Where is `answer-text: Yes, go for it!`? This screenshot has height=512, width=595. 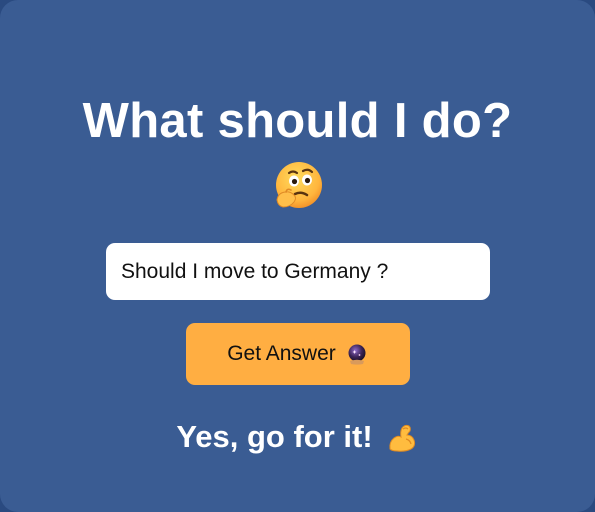
answer-text: Yes, go for it! is located at coordinates (274, 436).